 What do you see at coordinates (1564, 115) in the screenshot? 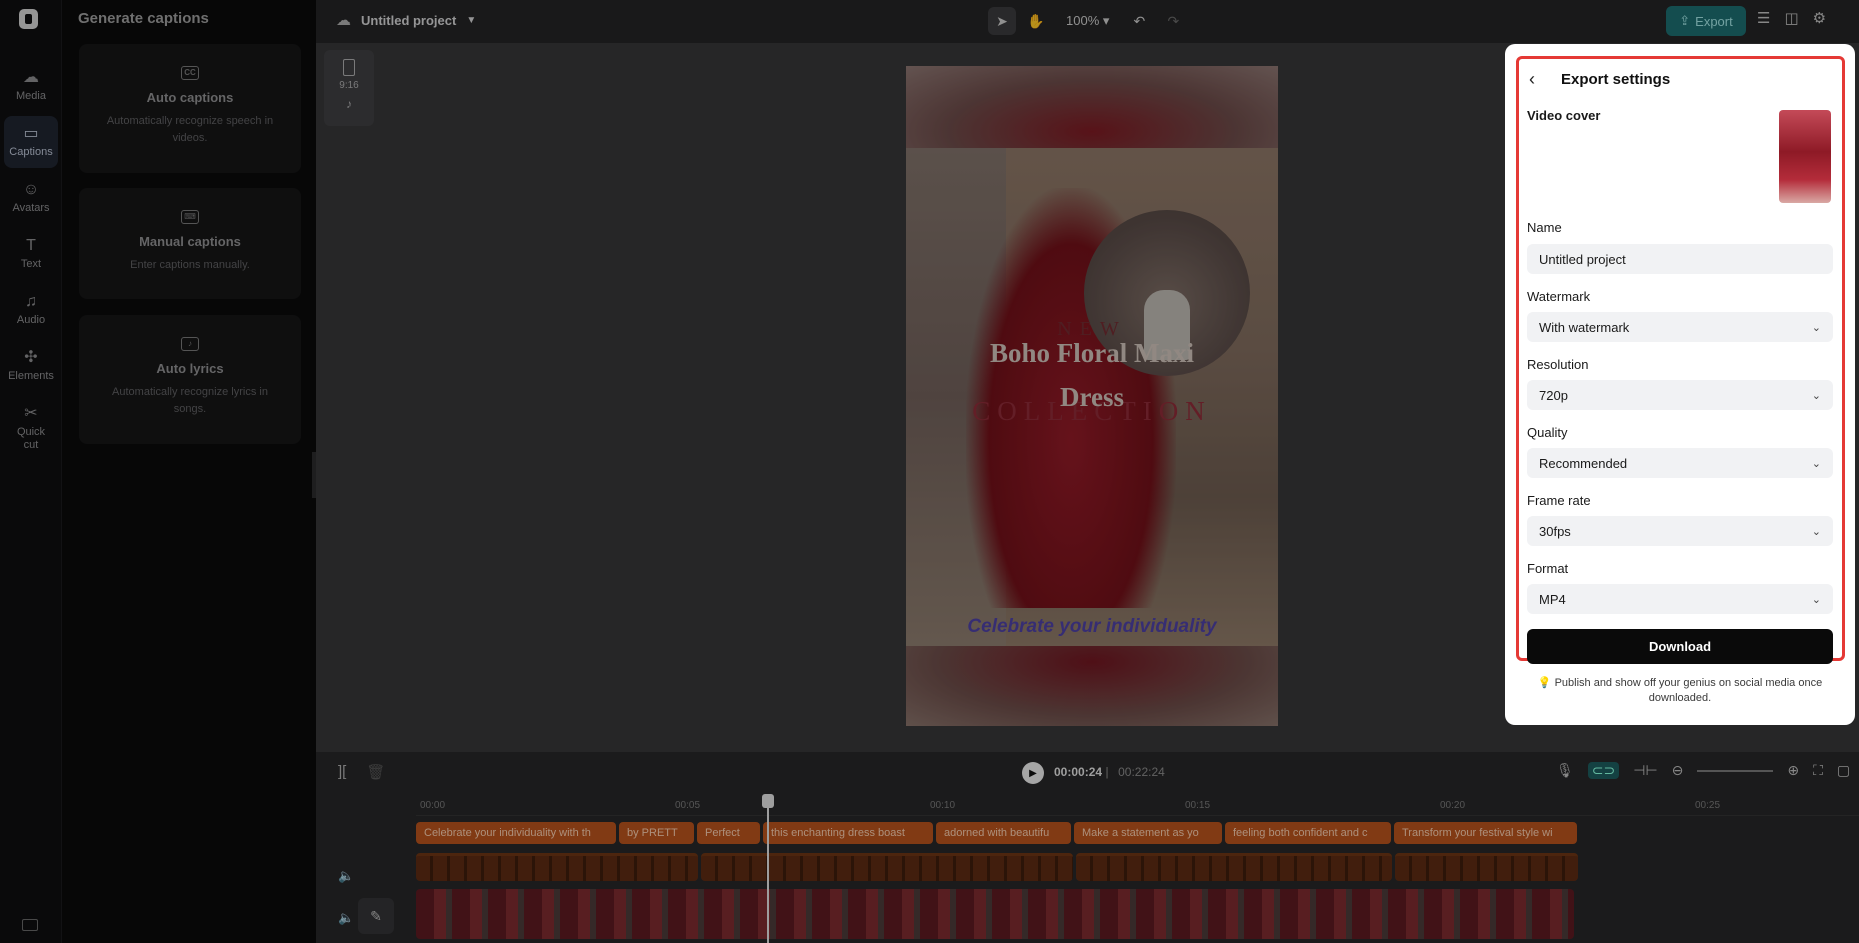
I see `video-cover-label: Video cover` at bounding box center [1564, 115].